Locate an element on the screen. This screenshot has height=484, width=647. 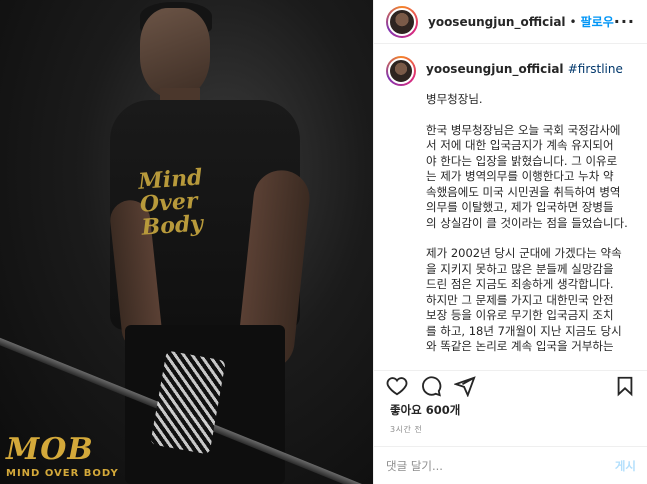
post-timestamp: 3시간 전 is located at coordinates (406, 429).